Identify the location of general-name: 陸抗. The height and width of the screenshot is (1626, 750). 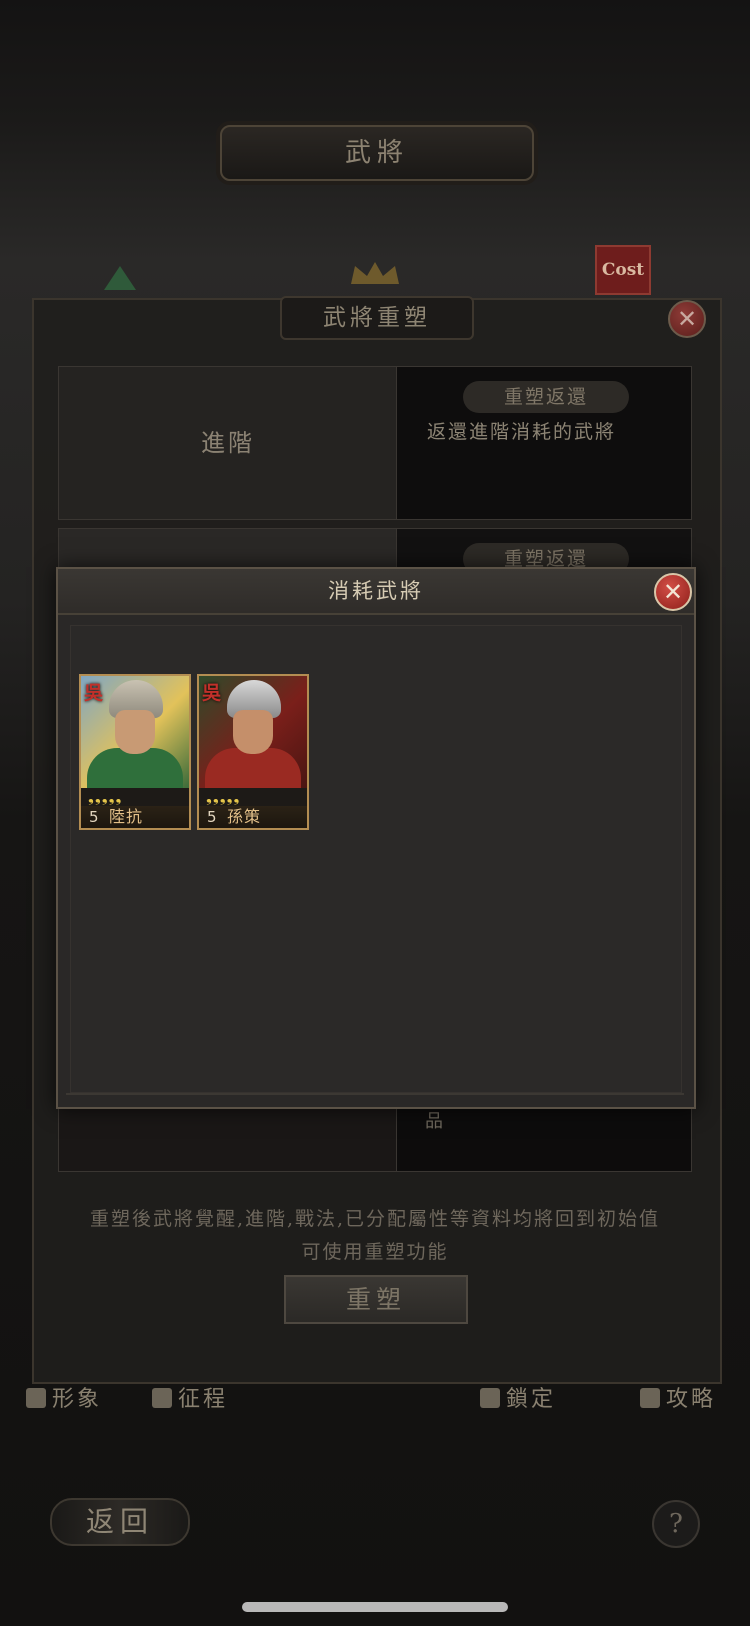
(126, 816).